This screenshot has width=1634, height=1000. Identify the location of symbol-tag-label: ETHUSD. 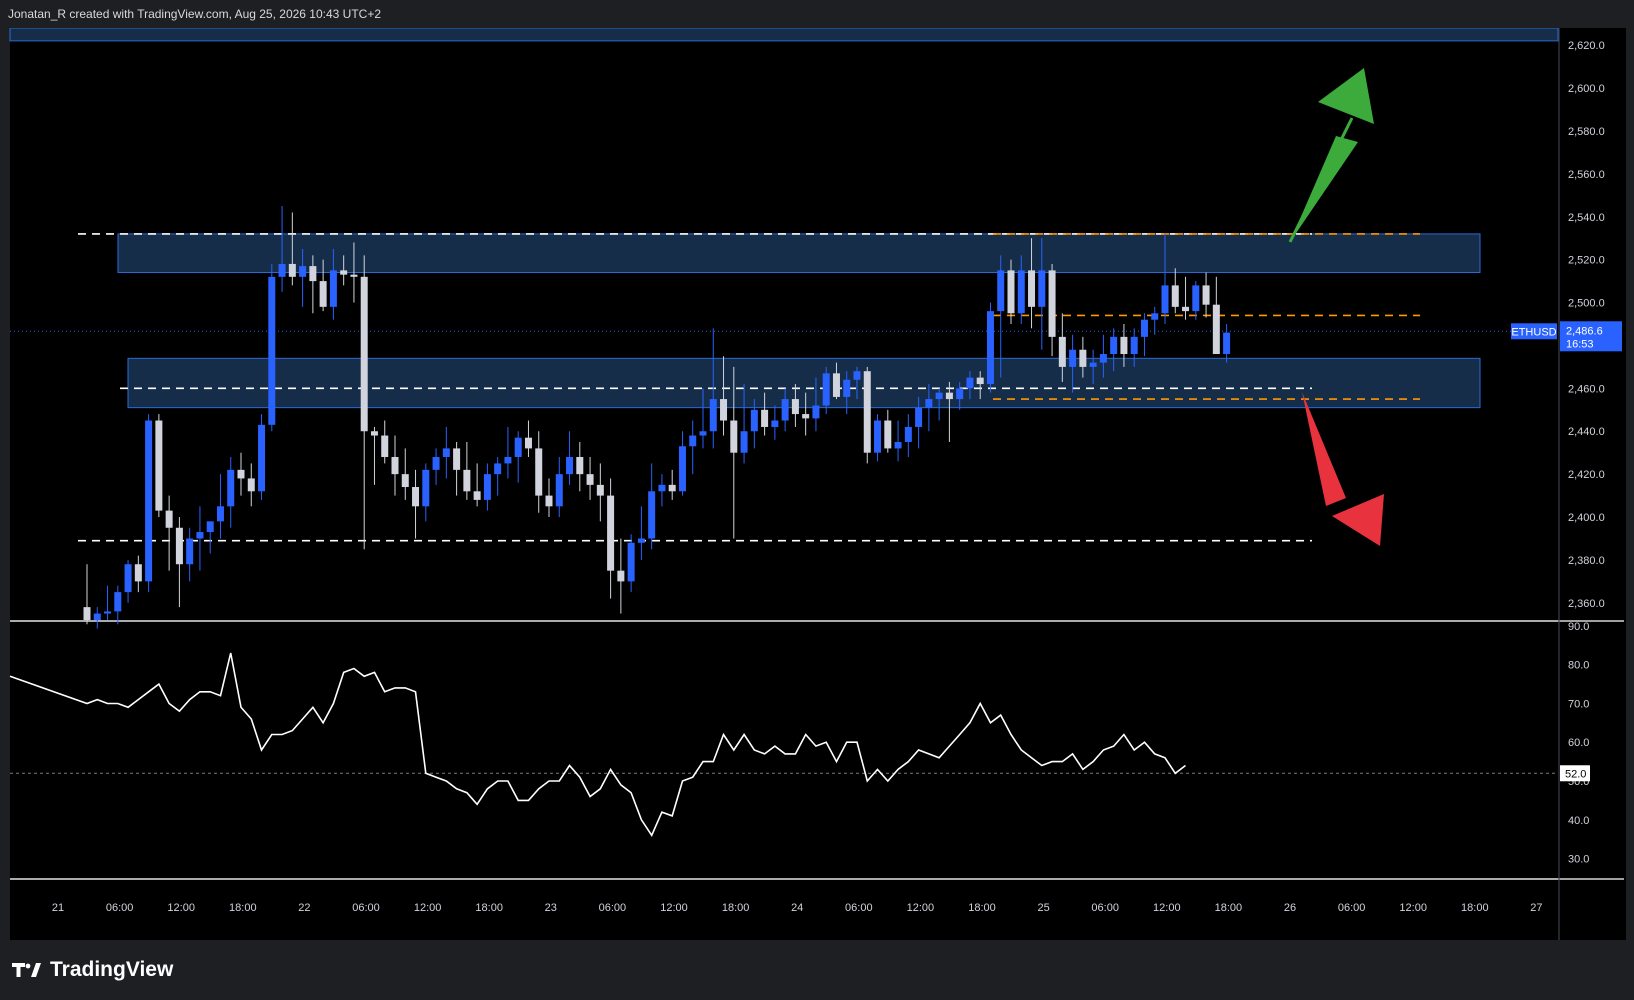
(1533, 332).